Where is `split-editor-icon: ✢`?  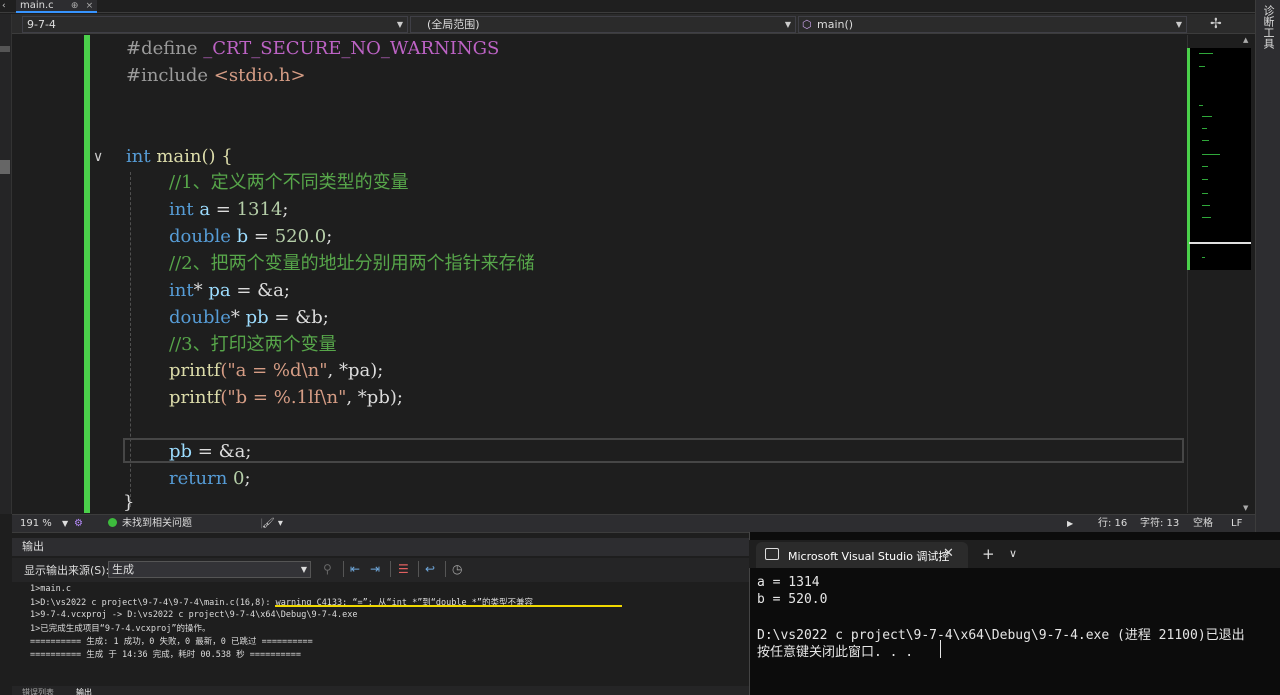
split-editor-icon: ✢ is located at coordinates (1216, 24).